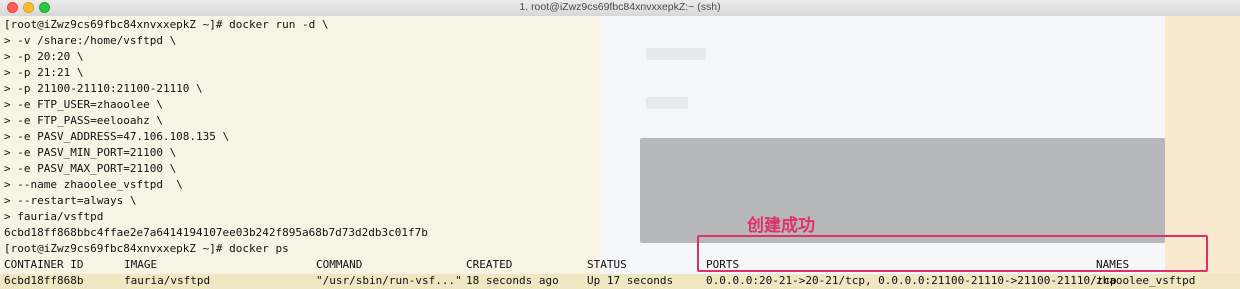  I want to click on ports-names-highlight-box, so click(952, 253).